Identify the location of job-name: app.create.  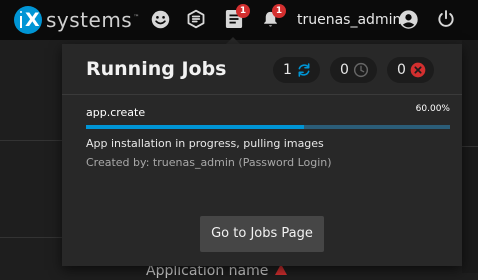
(115, 113).